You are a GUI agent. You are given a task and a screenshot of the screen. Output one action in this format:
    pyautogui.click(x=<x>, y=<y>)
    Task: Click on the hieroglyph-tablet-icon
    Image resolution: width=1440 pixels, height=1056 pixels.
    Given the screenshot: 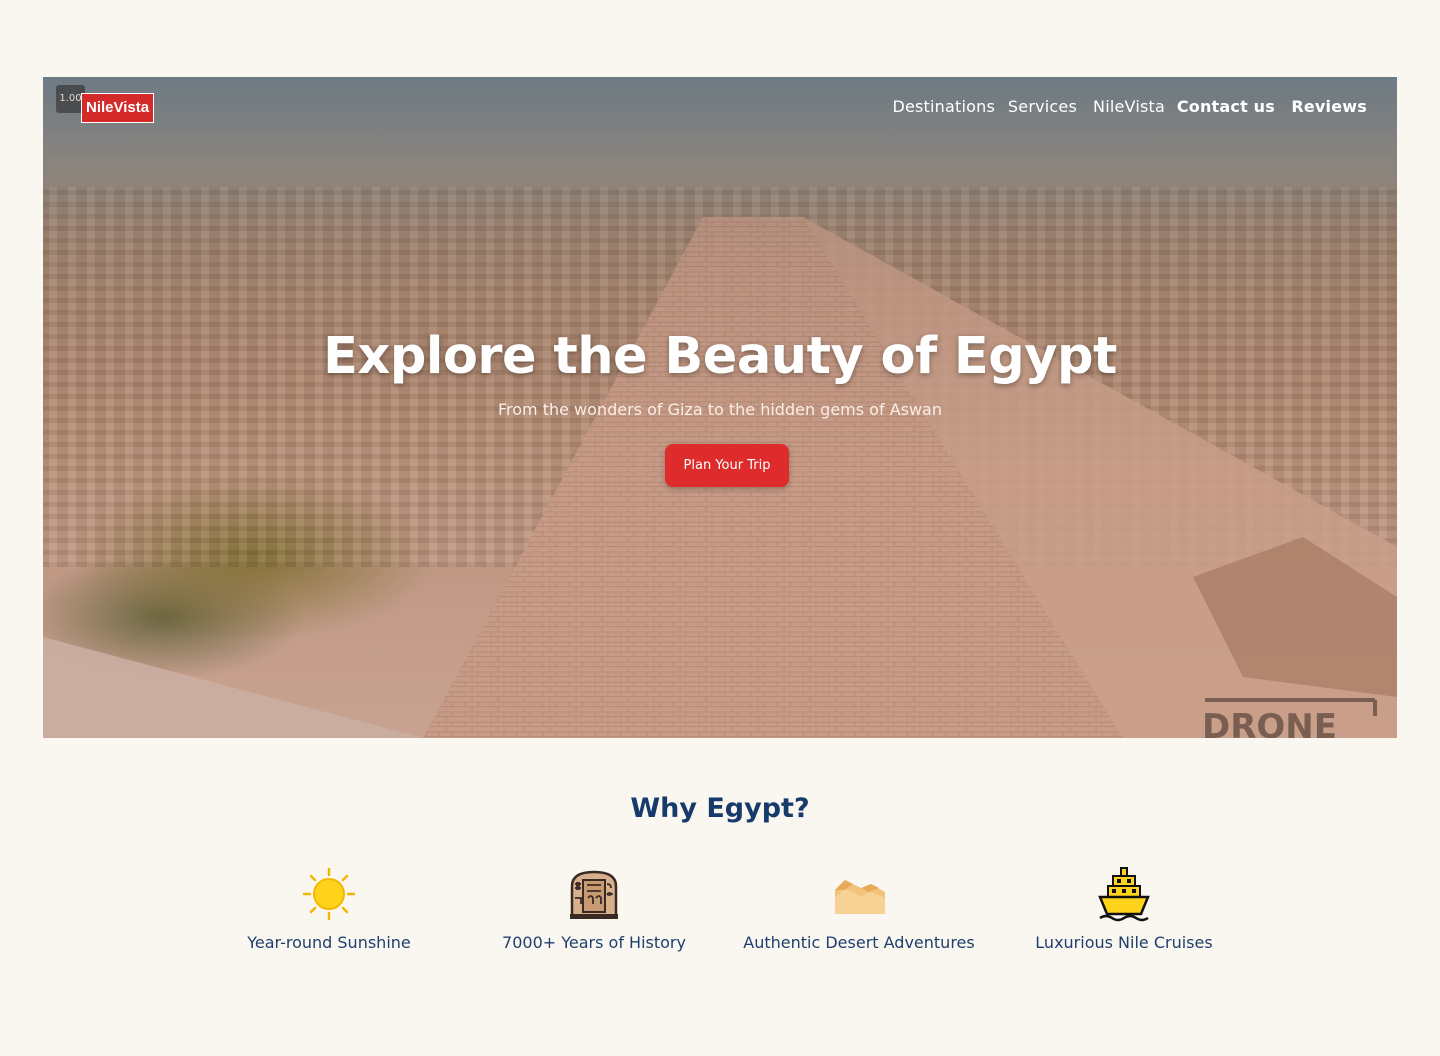 What is the action you would take?
    pyautogui.click(x=594, y=894)
    